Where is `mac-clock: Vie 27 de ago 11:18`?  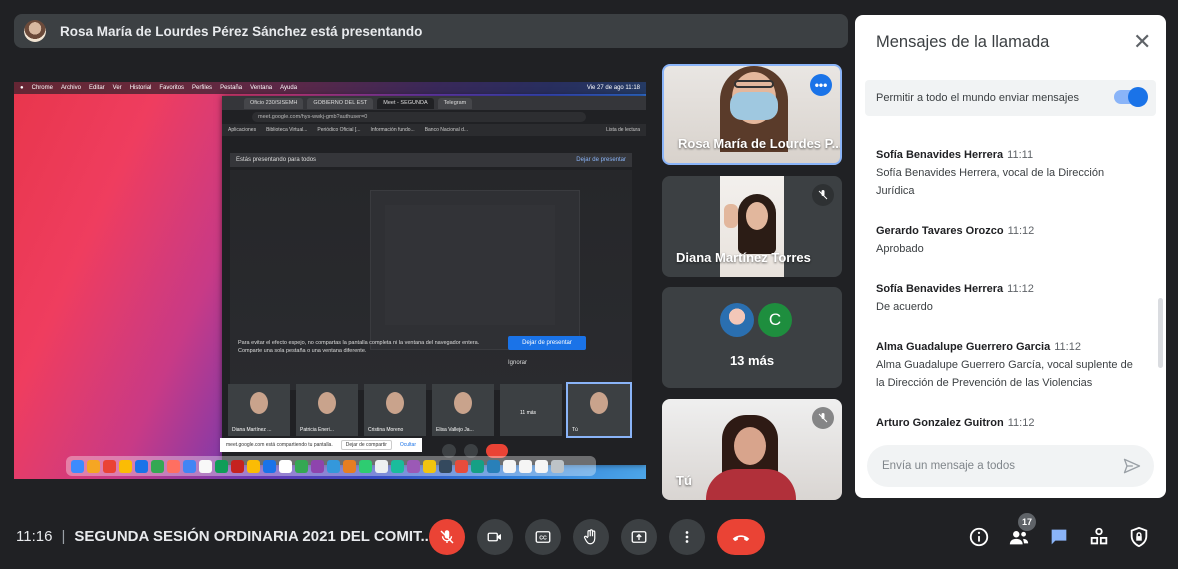 mac-clock: Vie 27 de ago 11:18 is located at coordinates (613, 88).